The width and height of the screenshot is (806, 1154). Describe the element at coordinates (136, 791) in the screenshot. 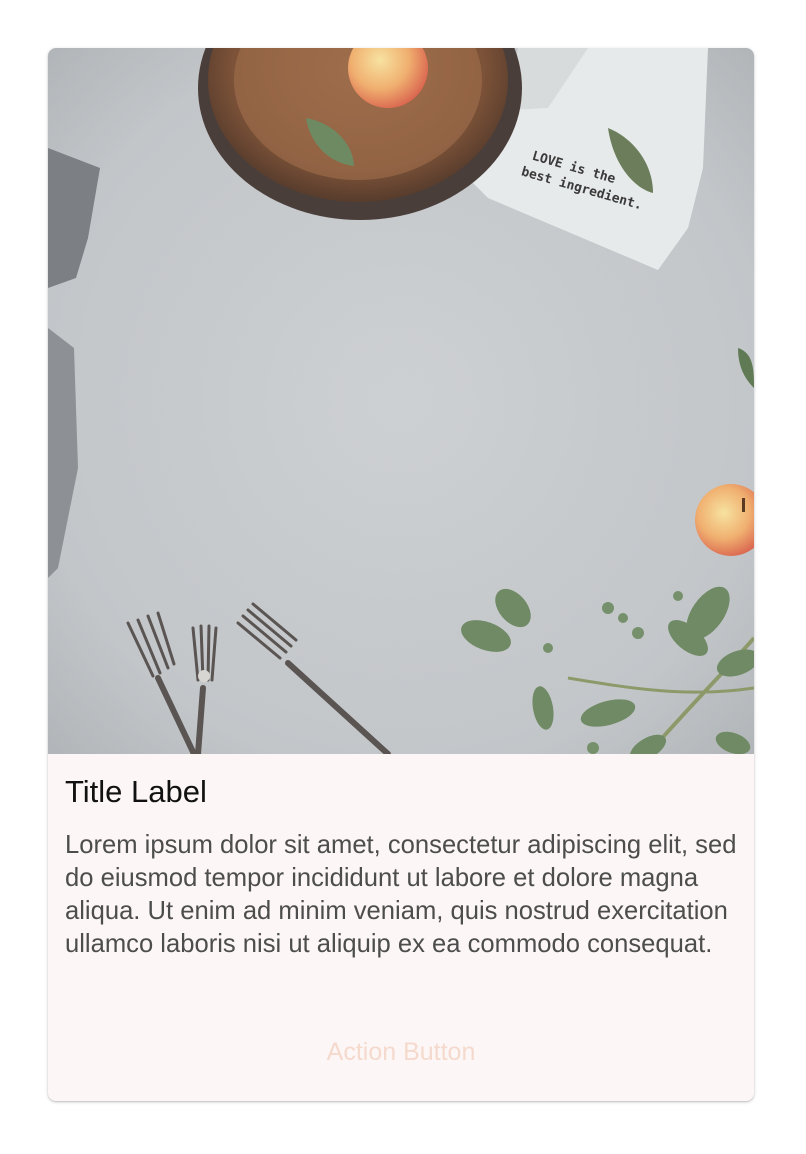

I see `card-title: Title Label` at that location.